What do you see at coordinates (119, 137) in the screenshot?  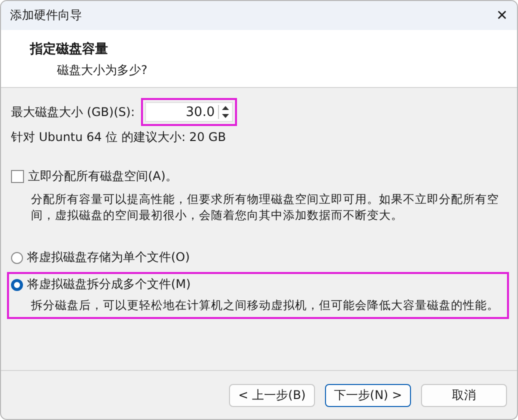 I see `recommendation-text: 针对 Ubuntu 64 位 的建议大小: 20 GB` at bounding box center [119, 137].